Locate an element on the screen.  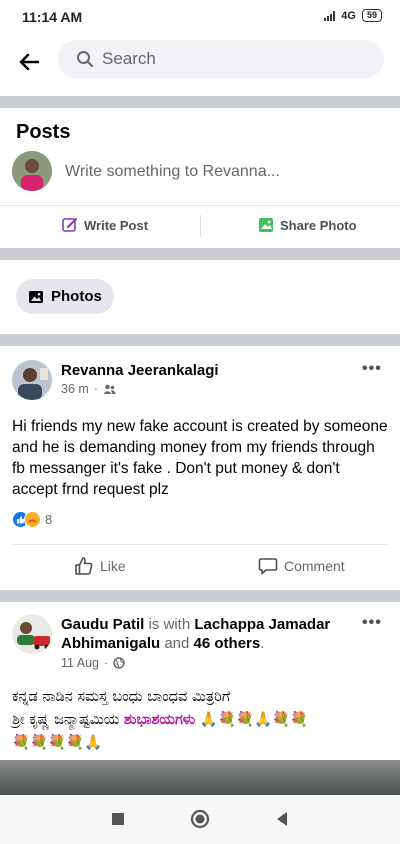
care-reaction-icon is located at coordinates (32, 519).